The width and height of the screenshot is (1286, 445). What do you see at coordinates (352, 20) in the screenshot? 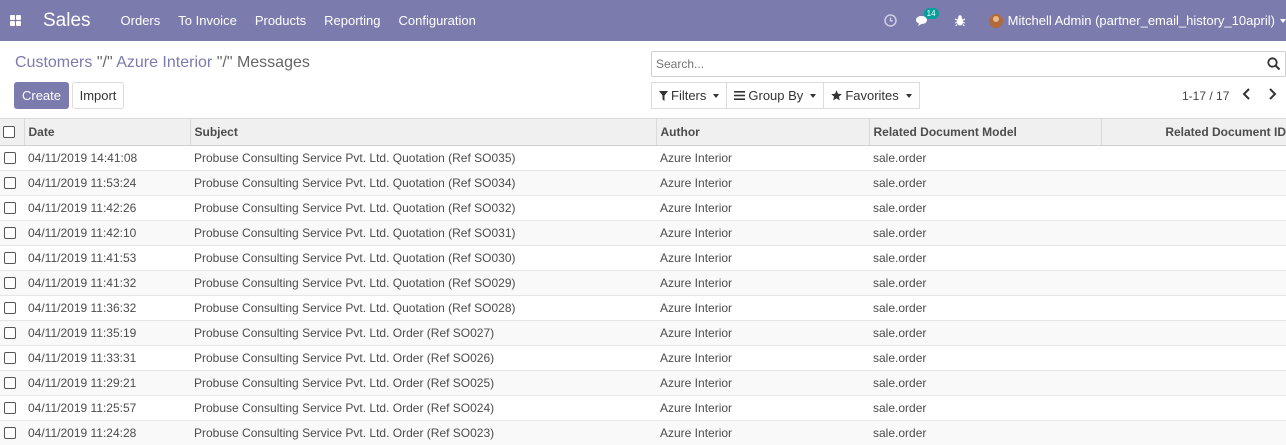
I see `menu-reporting: Reporting` at bounding box center [352, 20].